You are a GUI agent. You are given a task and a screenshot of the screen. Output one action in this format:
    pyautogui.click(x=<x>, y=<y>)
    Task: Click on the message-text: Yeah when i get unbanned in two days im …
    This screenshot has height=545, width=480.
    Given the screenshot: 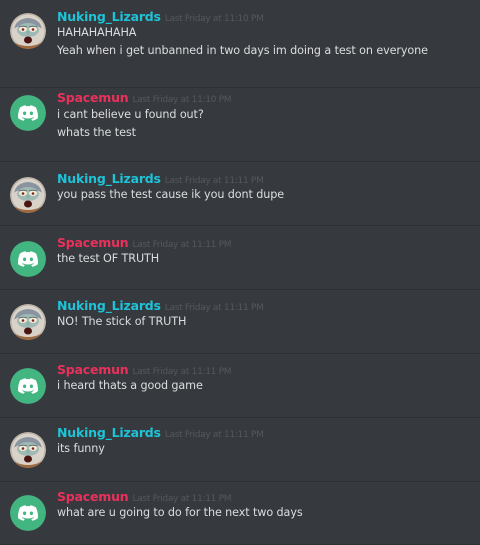 What is the action you would take?
    pyautogui.click(x=242, y=50)
    